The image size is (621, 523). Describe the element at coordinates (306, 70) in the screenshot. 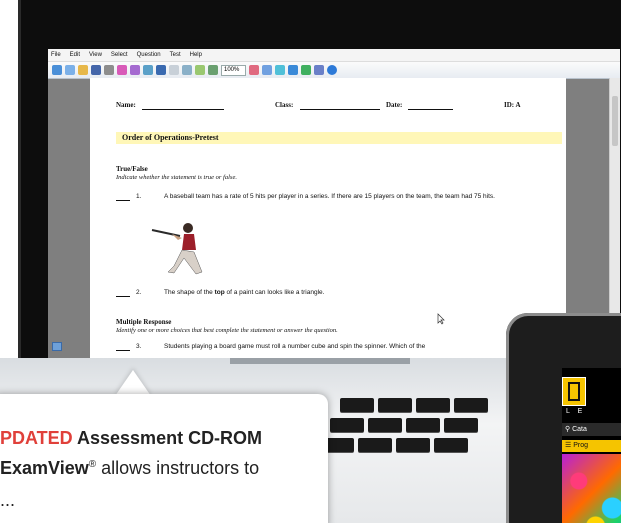

I see `check-icon` at that location.